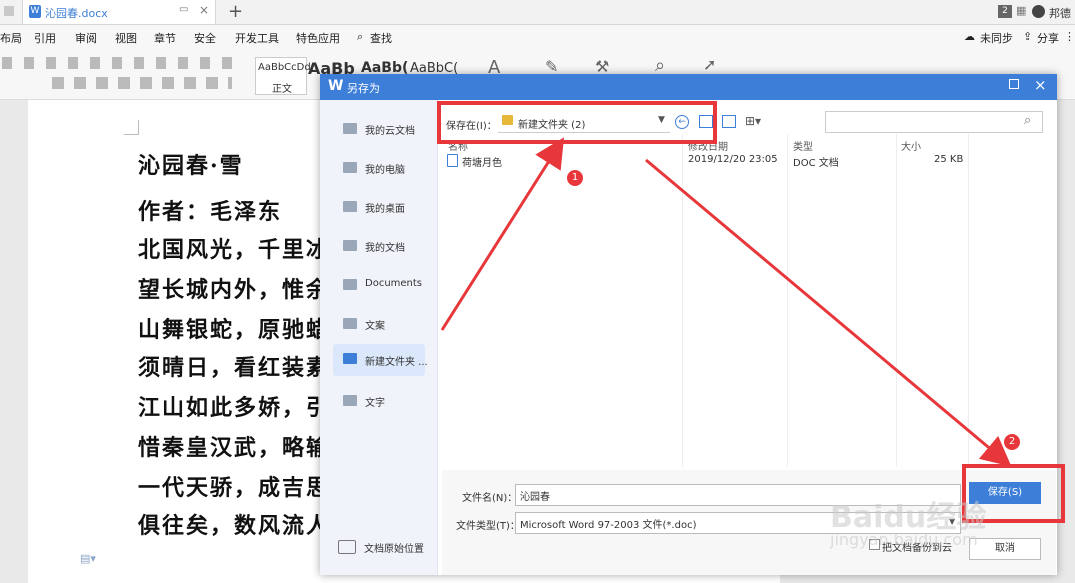  Describe the element at coordinates (1012, 442) in the screenshot. I see `step-marker-2: 2` at that location.